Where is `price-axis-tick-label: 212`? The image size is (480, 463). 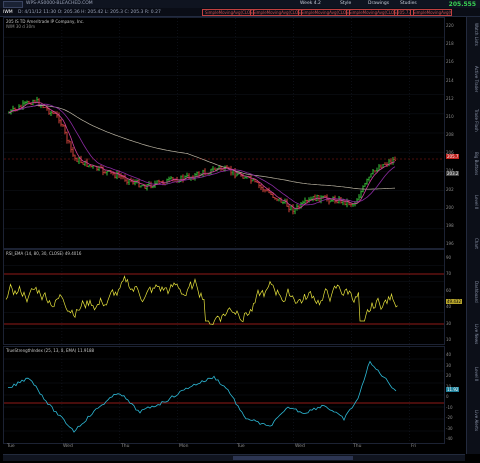 price-axis-tick-label: 212 is located at coordinates (450, 98).